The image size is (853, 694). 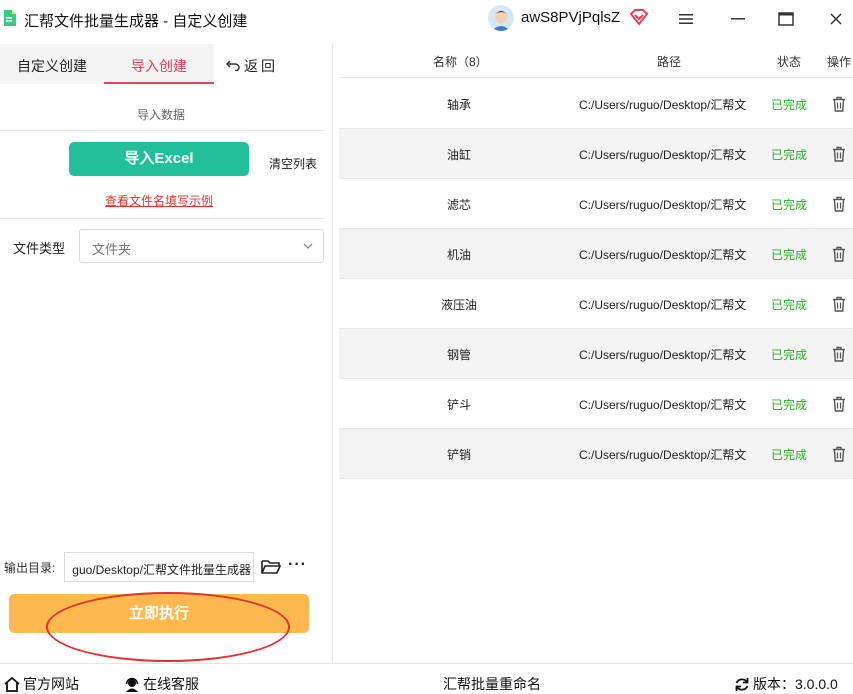 What do you see at coordinates (39, 248) in the screenshot?
I see `file-type-label: 文件类型` at bounding box center [39, 248].